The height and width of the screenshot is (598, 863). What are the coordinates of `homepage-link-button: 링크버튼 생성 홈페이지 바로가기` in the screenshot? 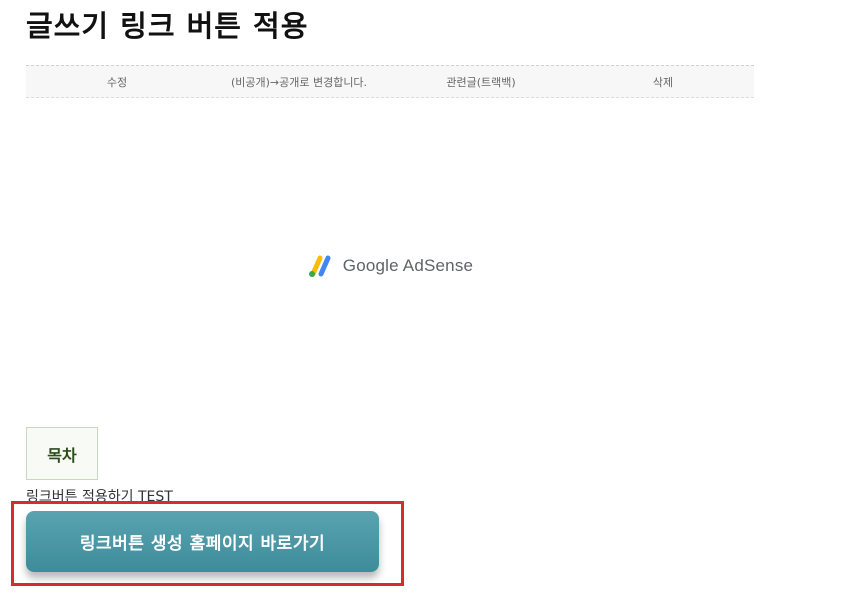 It's located at (202, 541).